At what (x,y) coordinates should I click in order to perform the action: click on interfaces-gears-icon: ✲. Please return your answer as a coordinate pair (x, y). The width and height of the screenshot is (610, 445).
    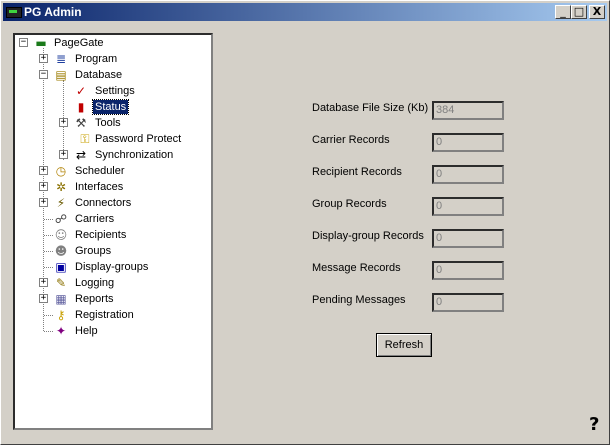
    Looking at the image, I should click on (61, 187).